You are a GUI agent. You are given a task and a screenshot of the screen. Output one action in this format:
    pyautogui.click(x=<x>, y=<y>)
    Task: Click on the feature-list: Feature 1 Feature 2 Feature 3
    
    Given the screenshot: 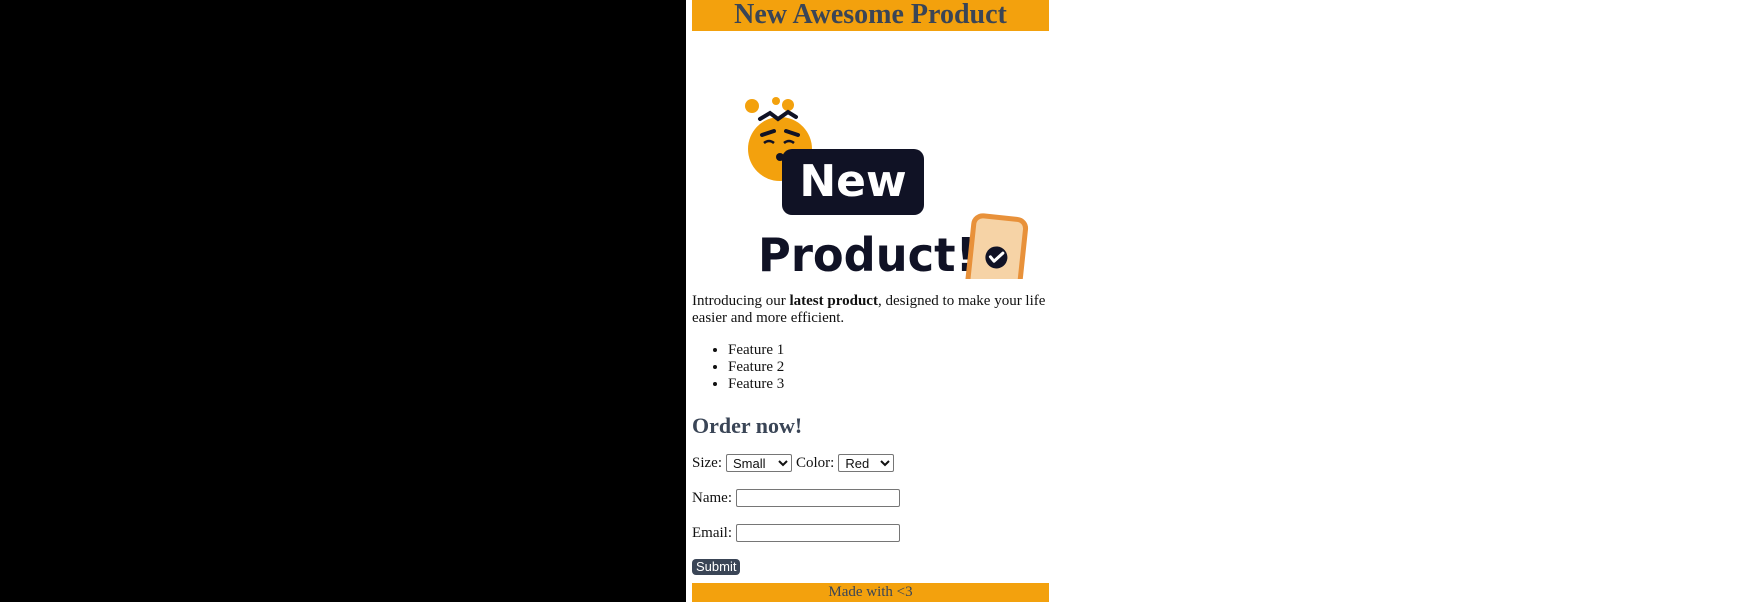 What is the action you would take?
    pyautogui.click(x=870, y=367)
    